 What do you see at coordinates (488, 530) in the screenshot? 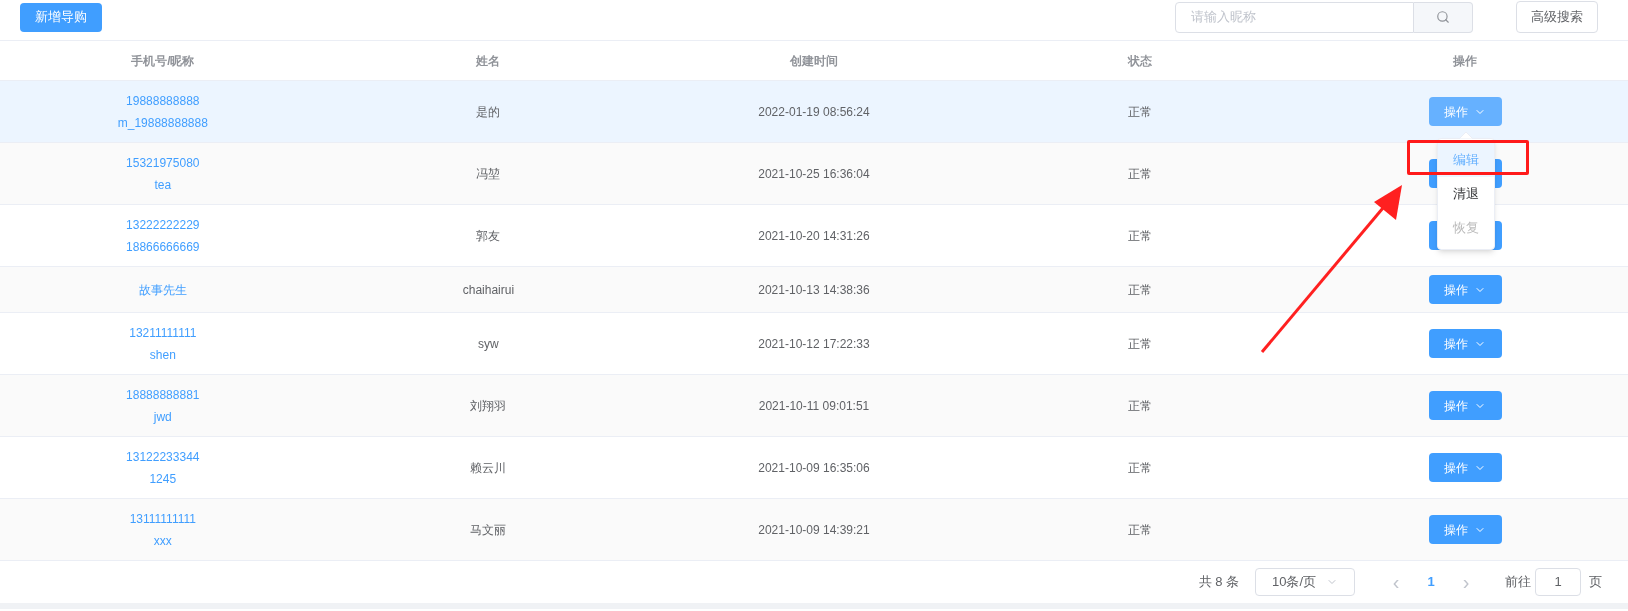
I see `name-cell-text: 马文丽` at bounding box center [488, 530].